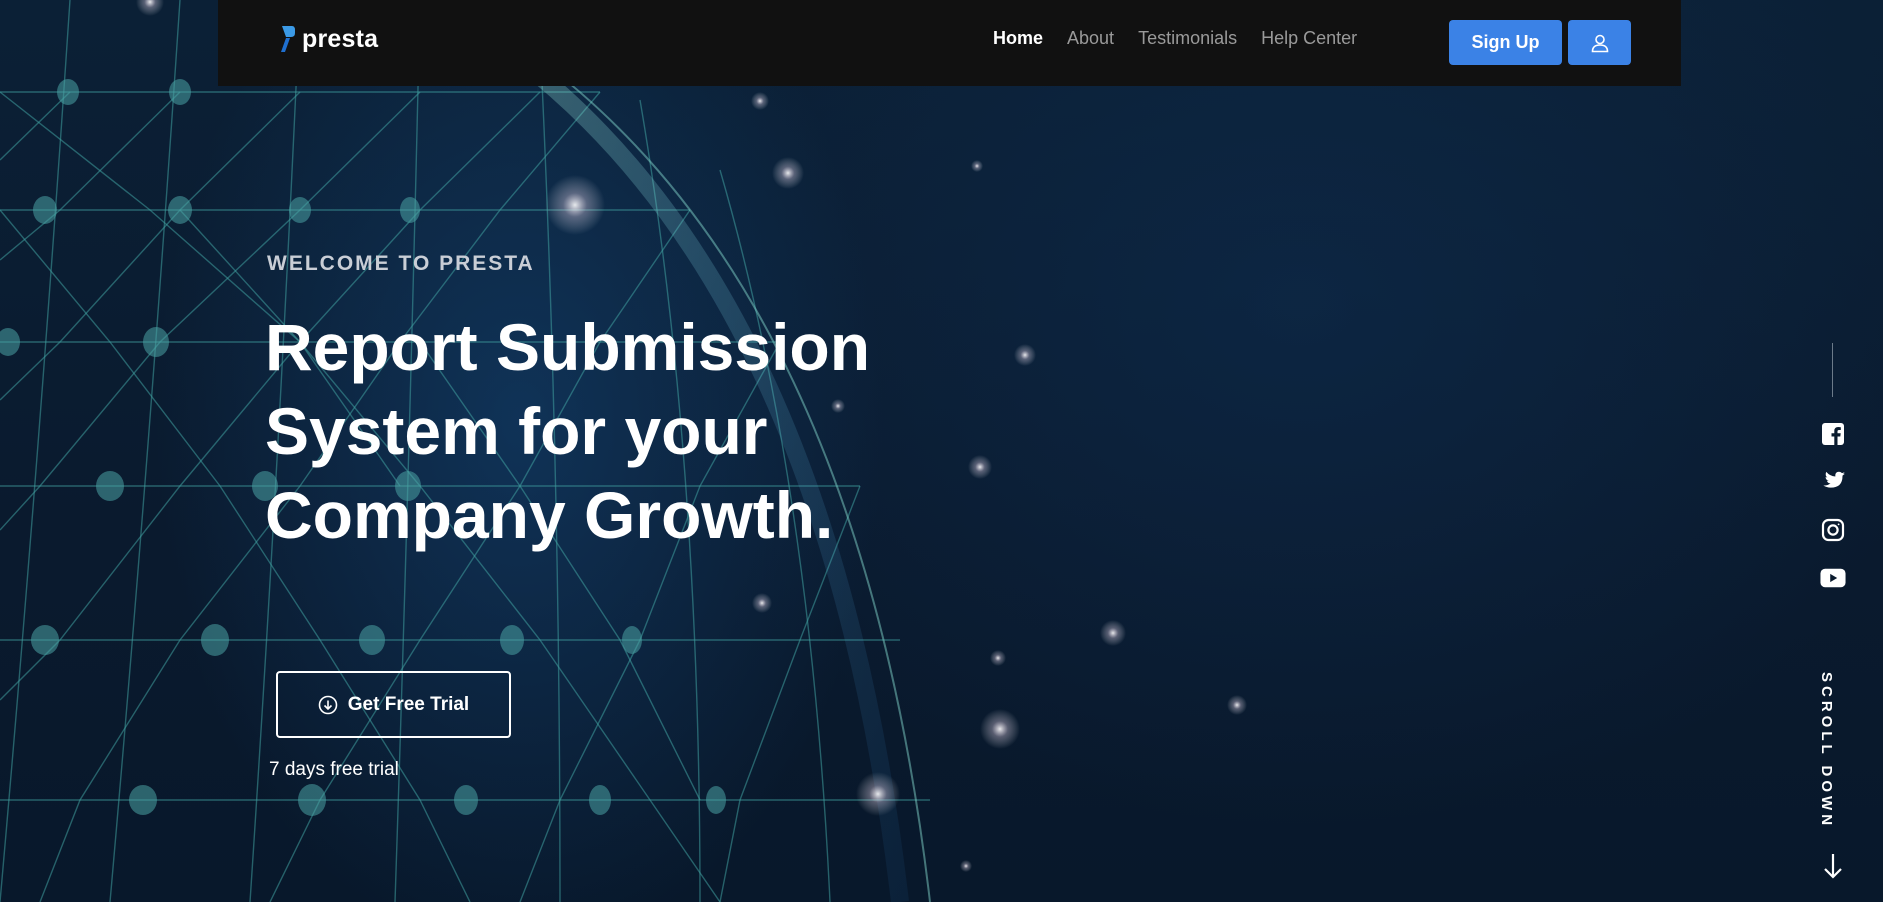  I want to click on trial-note: 7 days free trial, so click(334, 769).